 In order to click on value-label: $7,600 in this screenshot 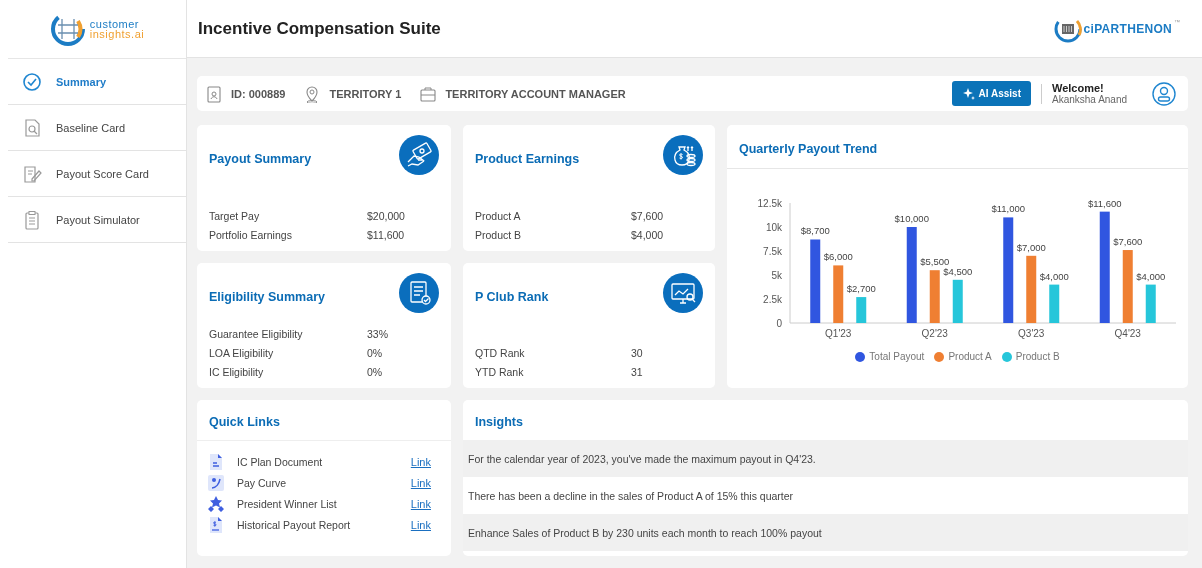, I will do `click(1128, 242)`.